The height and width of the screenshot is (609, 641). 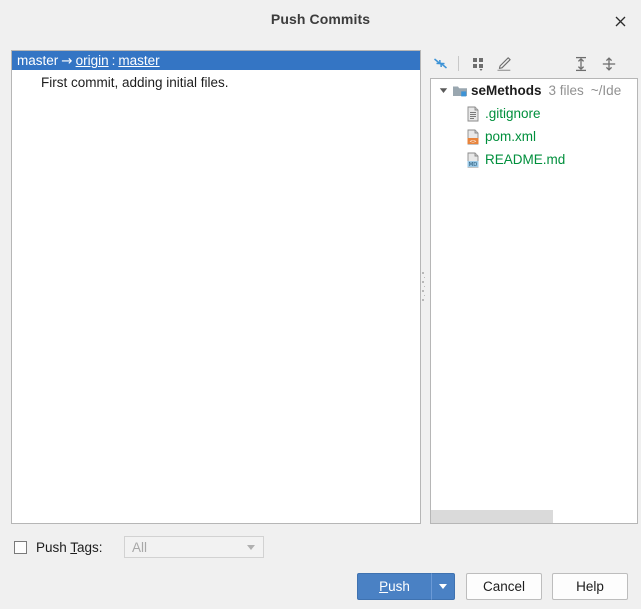 What do you see at coordinates (492, 516) in the screenshot?
I see `scrollbar-thumb` at bounding box center [492, 516].